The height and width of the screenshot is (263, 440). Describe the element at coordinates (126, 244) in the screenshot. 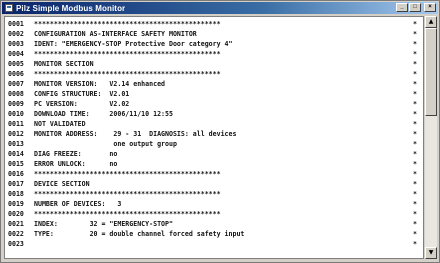

I see `log-line: 0023` at that location.